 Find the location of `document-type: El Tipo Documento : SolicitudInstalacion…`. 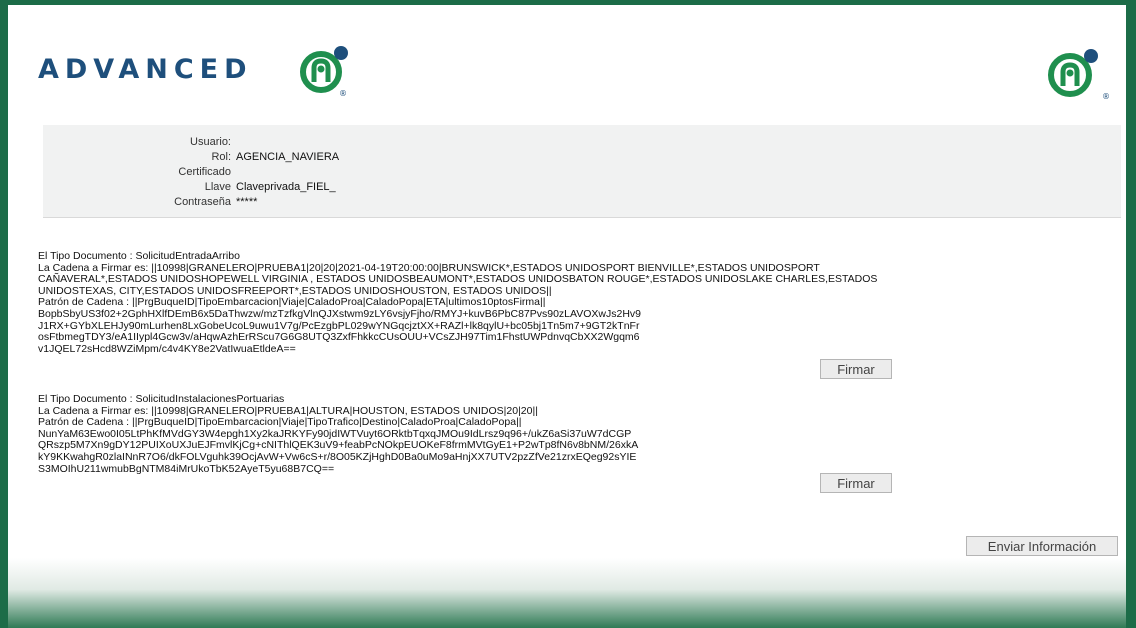

document-type: El Tipo Documento : SolicitudInstalacion… is located at coordinates (161, 399).